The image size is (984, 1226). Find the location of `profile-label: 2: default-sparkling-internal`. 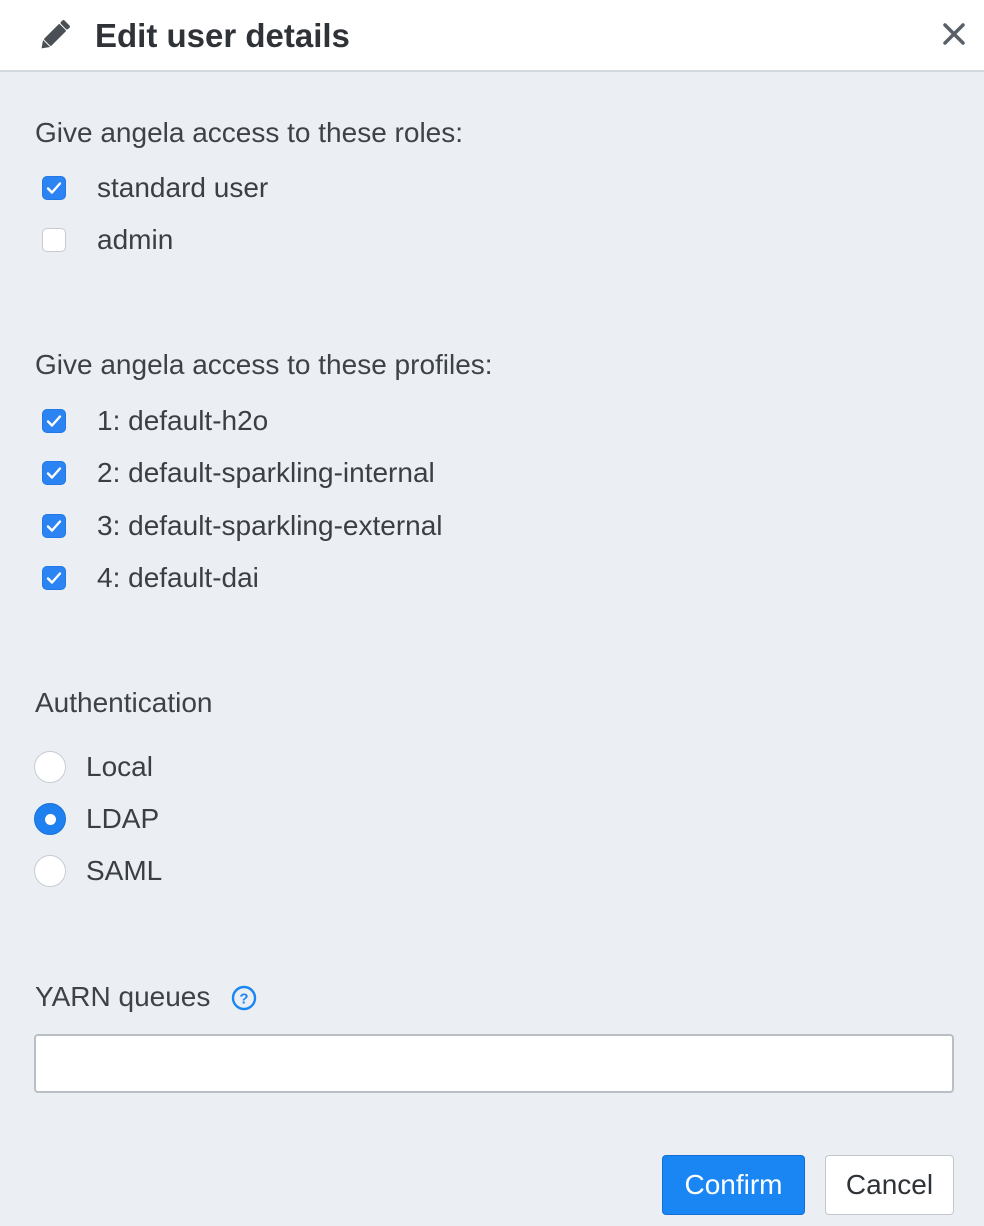

profile-label: 2: default-sparkling-internal is located at coordinates (266, 472).